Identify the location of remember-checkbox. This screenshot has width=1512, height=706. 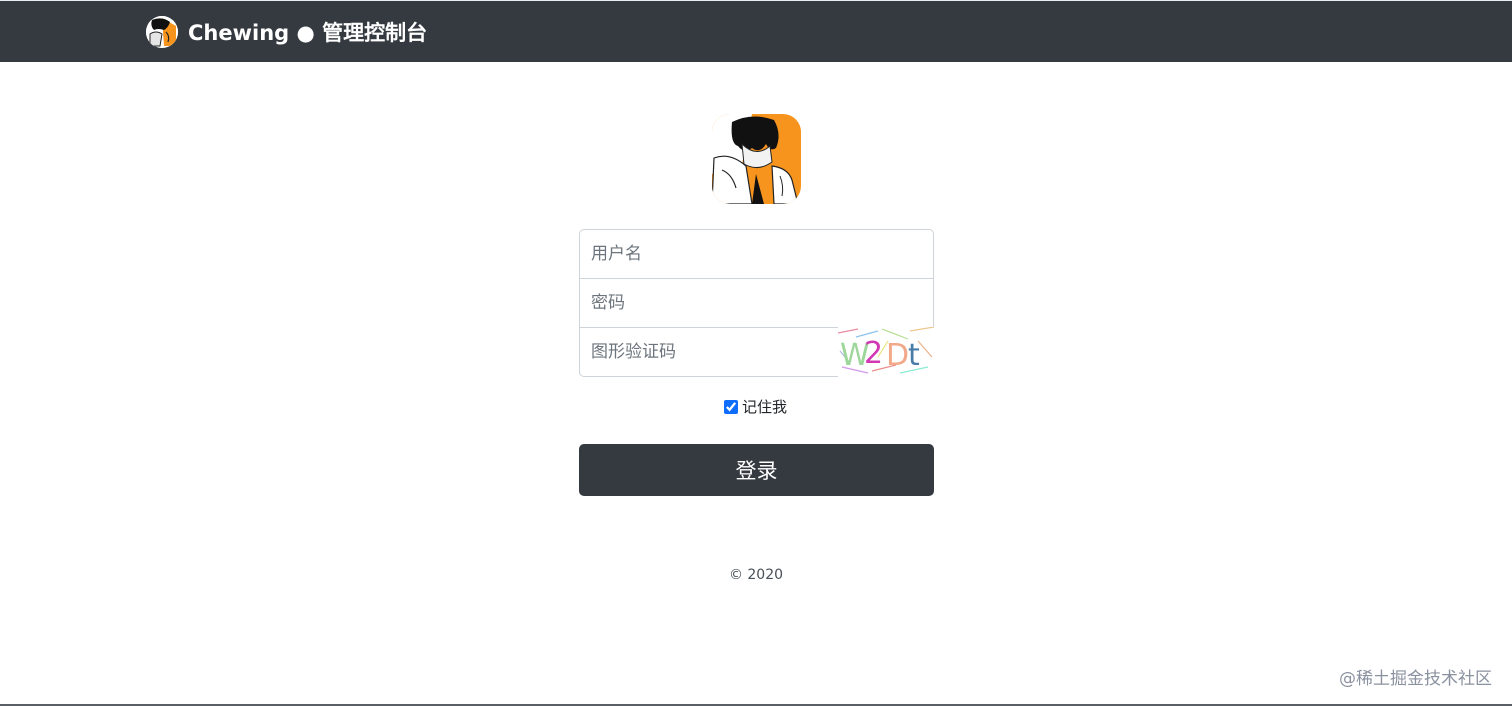
(731, 406).